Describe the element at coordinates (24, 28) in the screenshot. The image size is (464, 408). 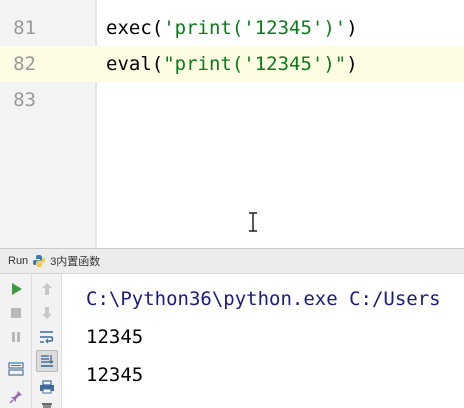
I see `line-number: 81` at that location.